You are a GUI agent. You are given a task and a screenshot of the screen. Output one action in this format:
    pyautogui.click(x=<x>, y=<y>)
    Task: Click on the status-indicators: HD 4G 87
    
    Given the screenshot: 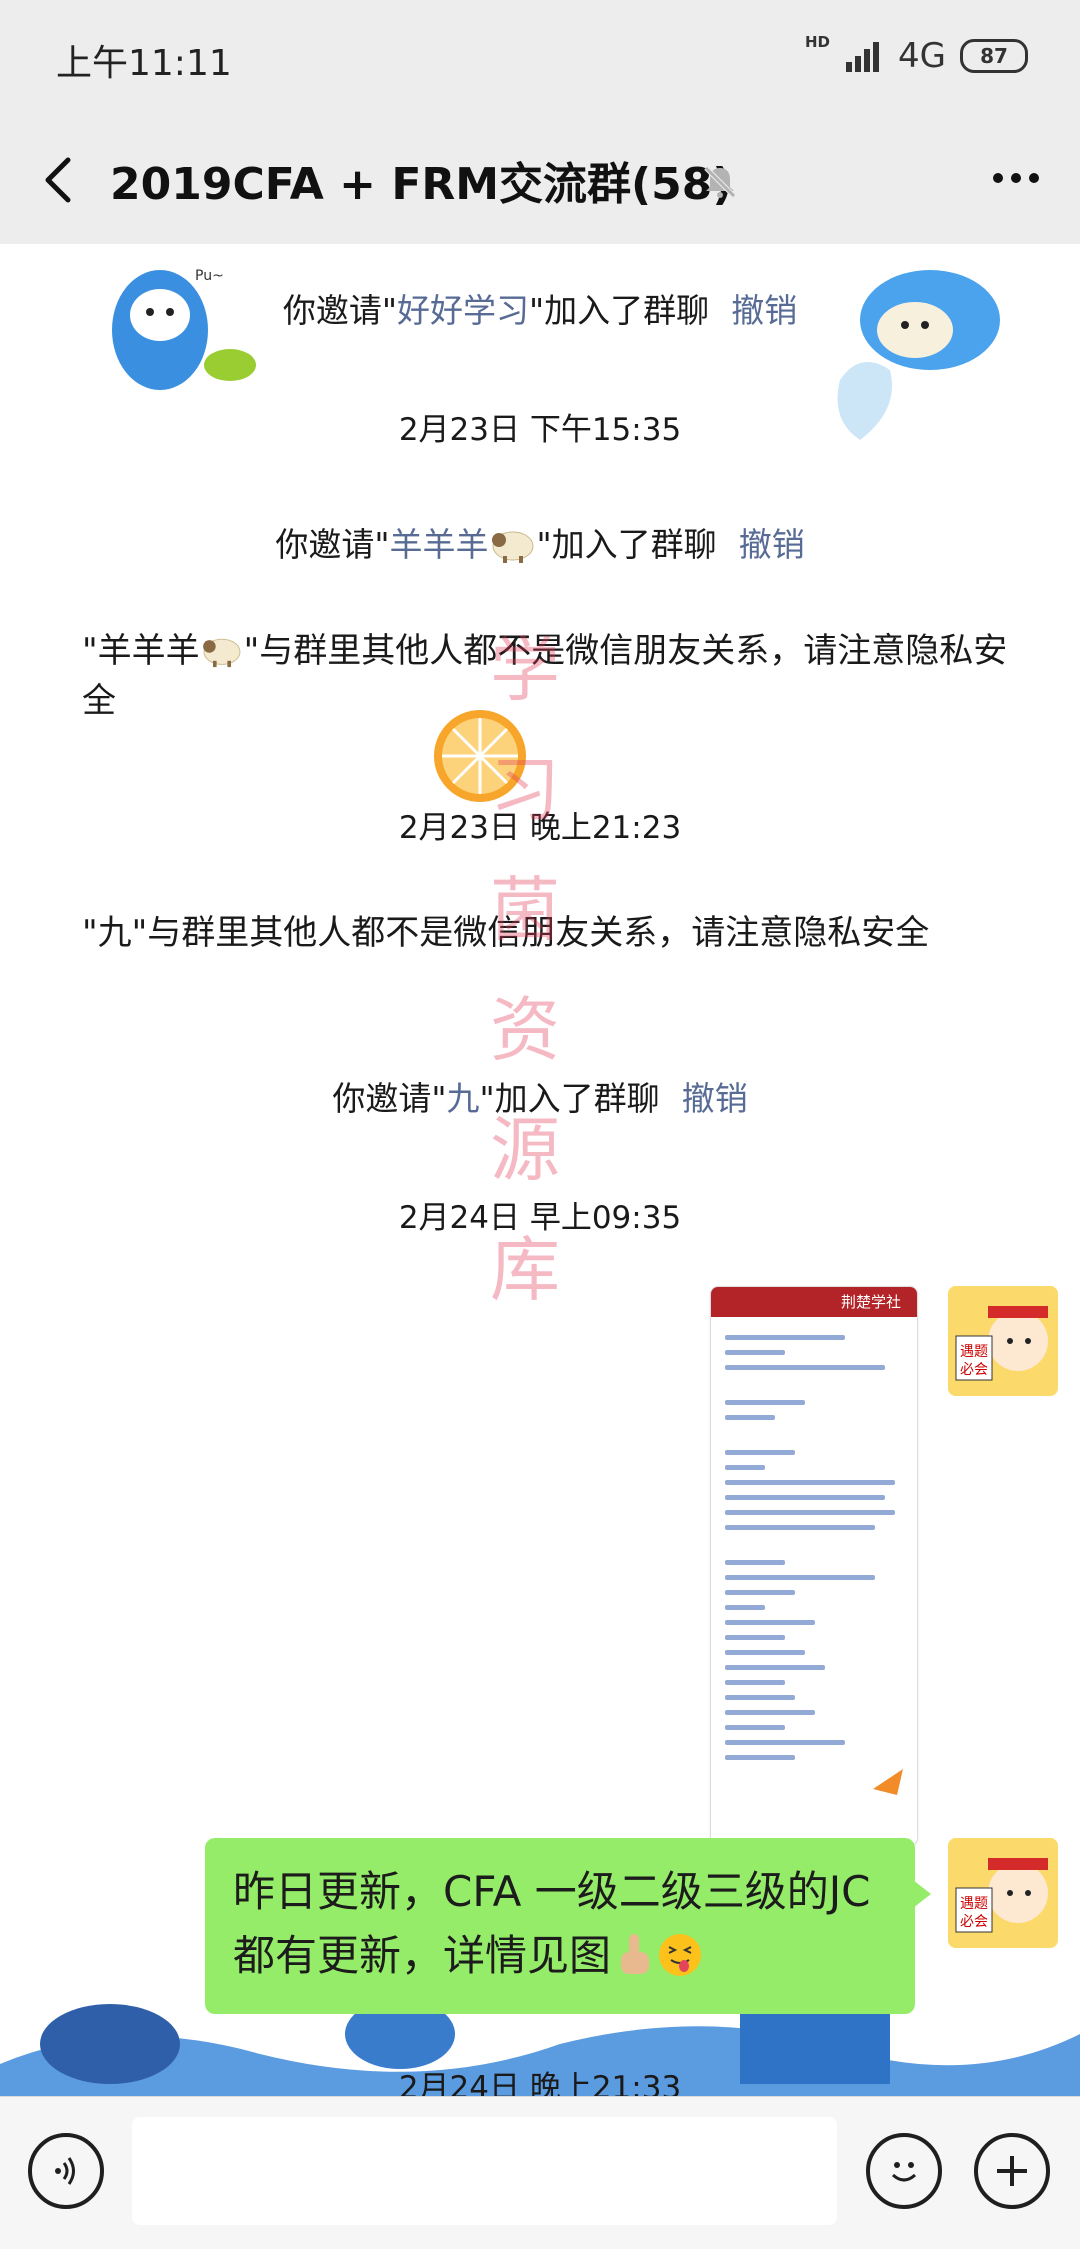 What is the action you would take?
    pyautogui.click(x=916, y=54)
    